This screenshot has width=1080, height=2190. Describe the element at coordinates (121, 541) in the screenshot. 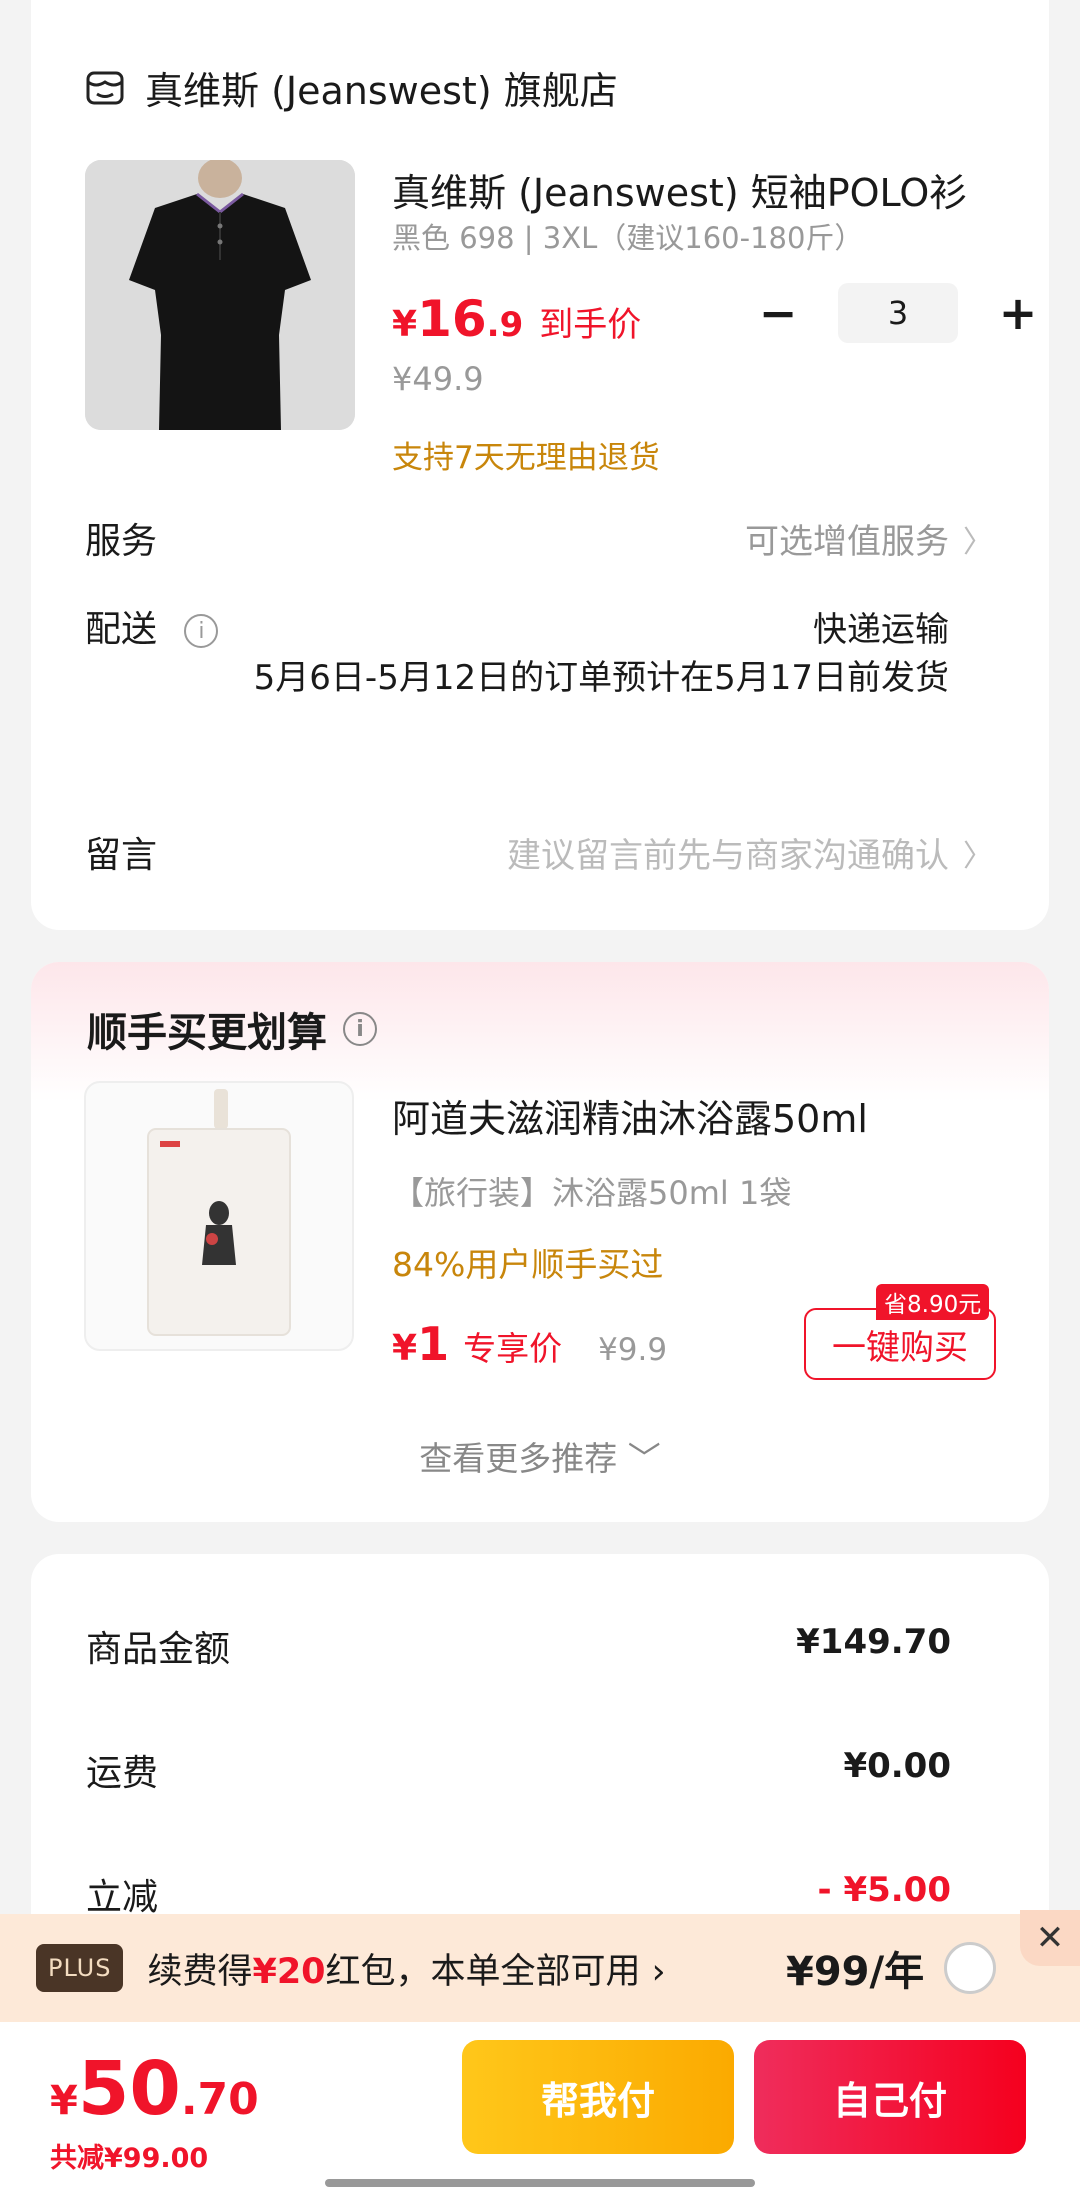

I see `service-label: 服务` at that location.